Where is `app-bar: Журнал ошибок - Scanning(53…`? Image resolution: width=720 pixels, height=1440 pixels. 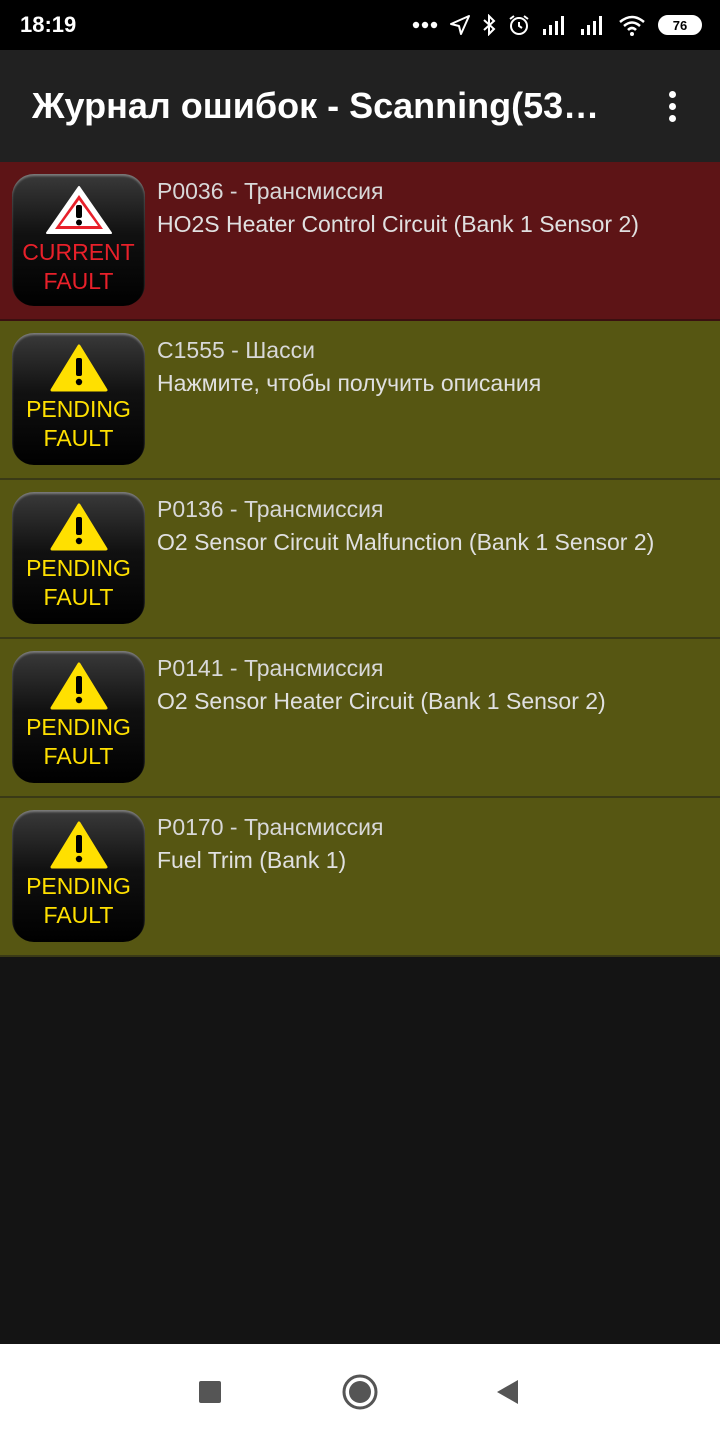 app-bar: Журнал ошибок - Scanning(53… is located at coordinates (360, 106).